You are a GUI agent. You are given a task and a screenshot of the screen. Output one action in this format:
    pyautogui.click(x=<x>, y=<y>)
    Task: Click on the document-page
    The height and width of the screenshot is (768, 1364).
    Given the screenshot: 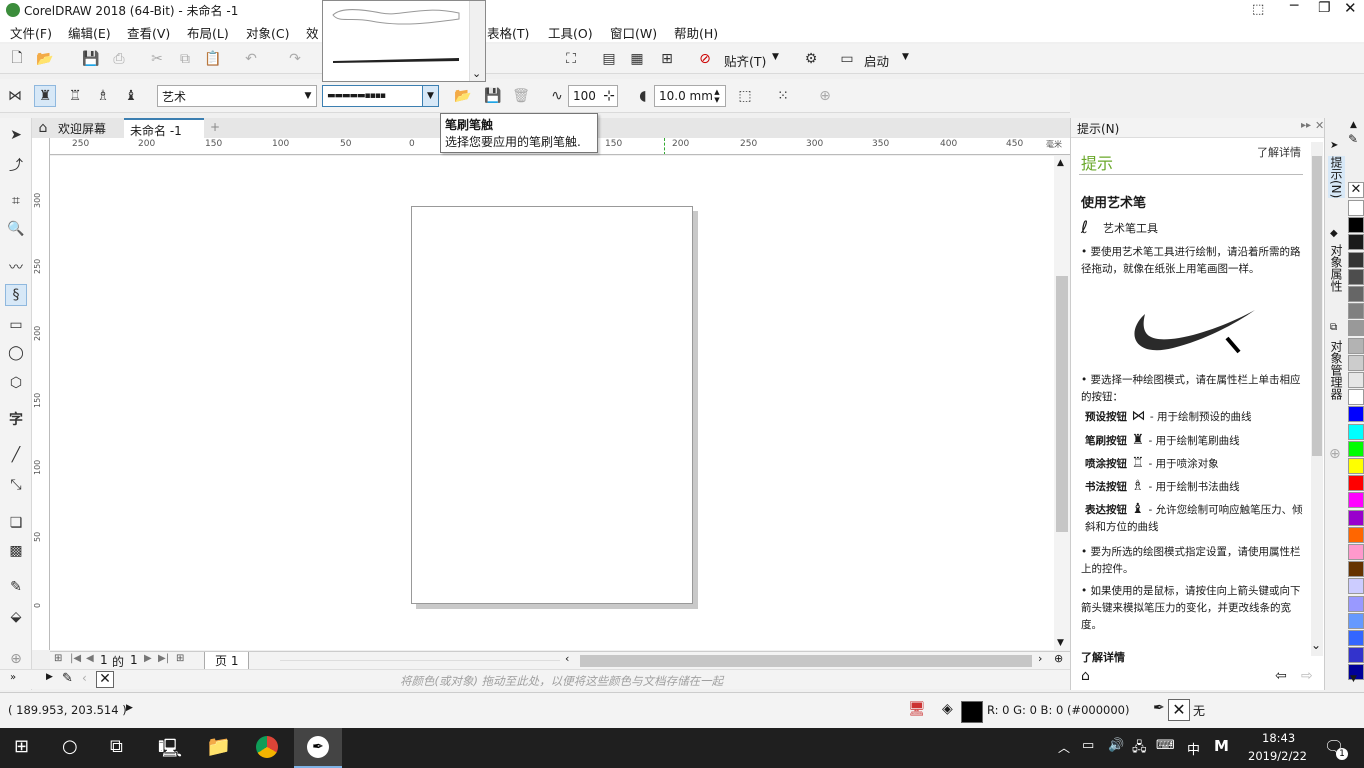 What is the action you would take?
    pyautogui.click(x=552, y=405)
    